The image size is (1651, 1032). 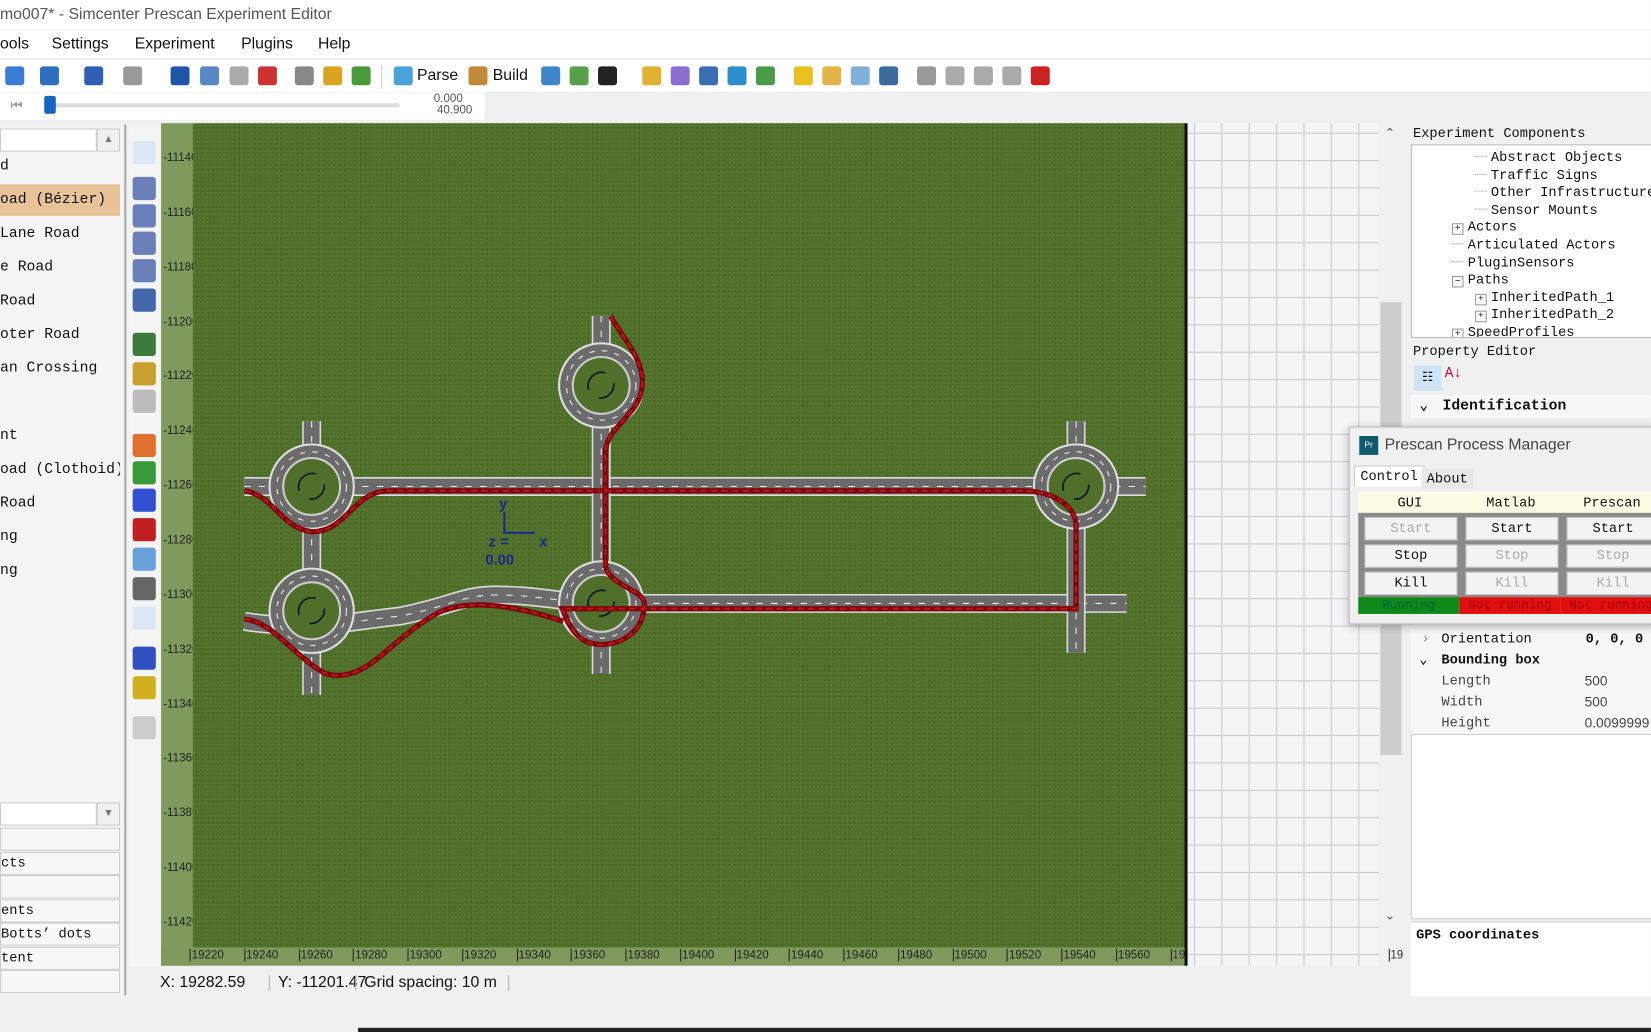 What do you see at coordinates (1521, 331) in the screenshot?
I see `tree-item-label: SpeedProfiles` at bounding box center [1521, 331].